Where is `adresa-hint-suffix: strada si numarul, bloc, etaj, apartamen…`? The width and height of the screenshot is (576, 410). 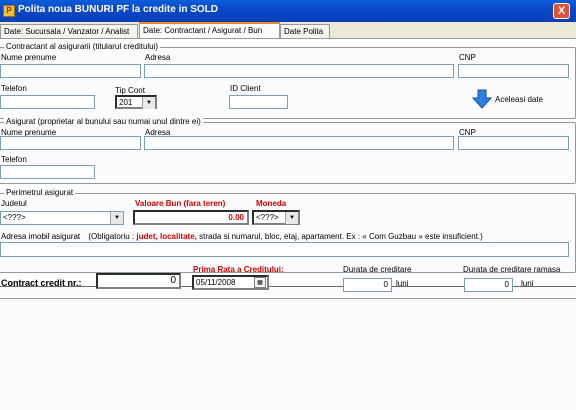
adresa-hint-suffix: strada si numarul, bloc, etaj, apartamen… is located at coordinates (339, 236).